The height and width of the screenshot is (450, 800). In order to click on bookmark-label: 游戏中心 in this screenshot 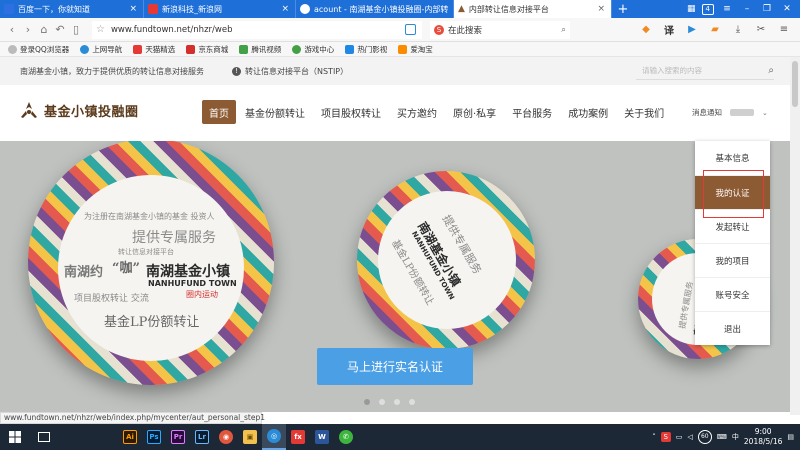, I will do `click(319, 49)`.